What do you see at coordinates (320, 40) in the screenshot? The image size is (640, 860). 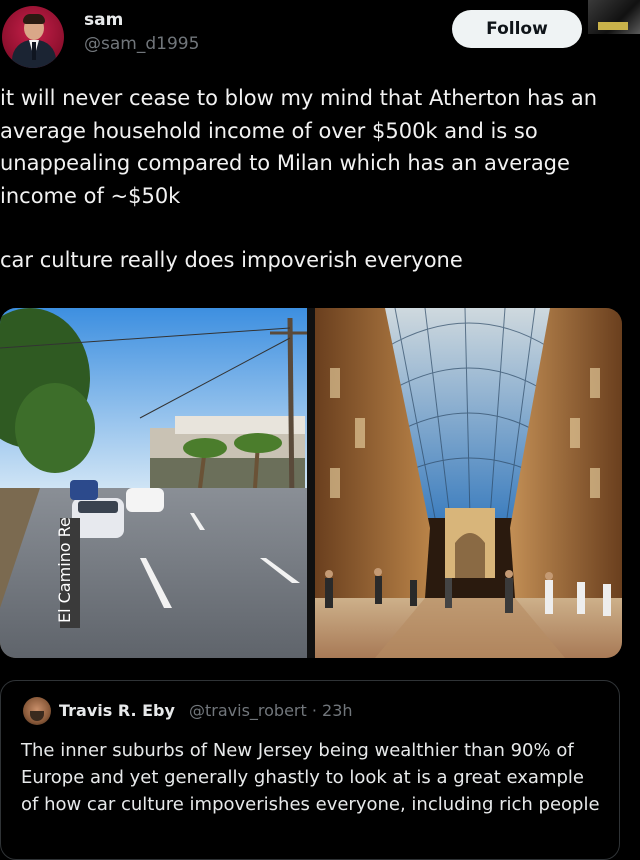 I see `tweet-header: sam @sam_d1995 Follow` at bounding box center [320, 40].